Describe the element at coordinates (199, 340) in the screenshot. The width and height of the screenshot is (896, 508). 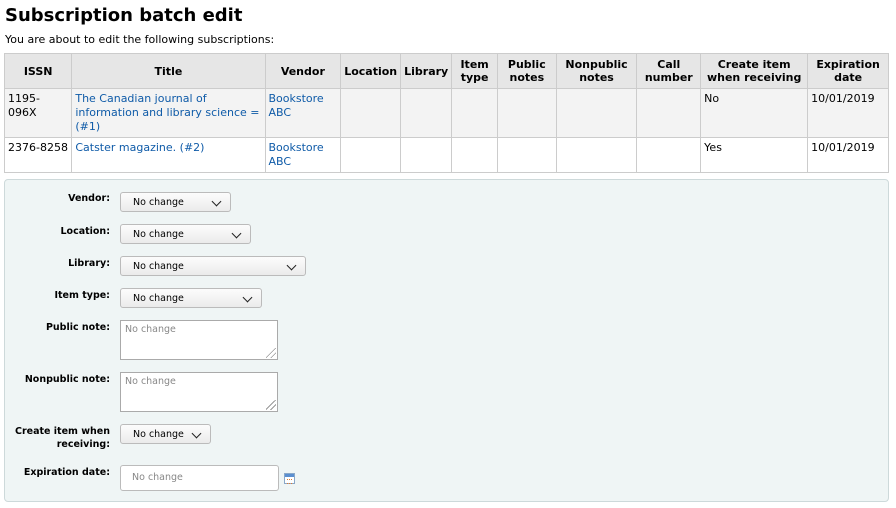
I see `public-note-textarea: No change` at that location.